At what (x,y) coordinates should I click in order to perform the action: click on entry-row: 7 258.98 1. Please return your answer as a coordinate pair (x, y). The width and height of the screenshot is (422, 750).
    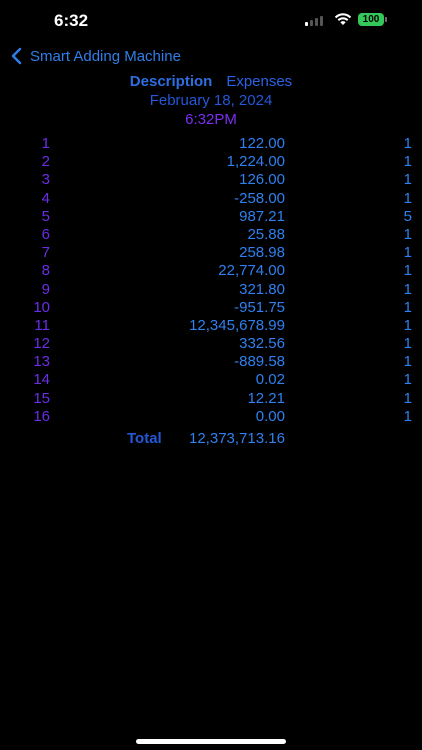
    Looking at the image, I should click on (211, 253).